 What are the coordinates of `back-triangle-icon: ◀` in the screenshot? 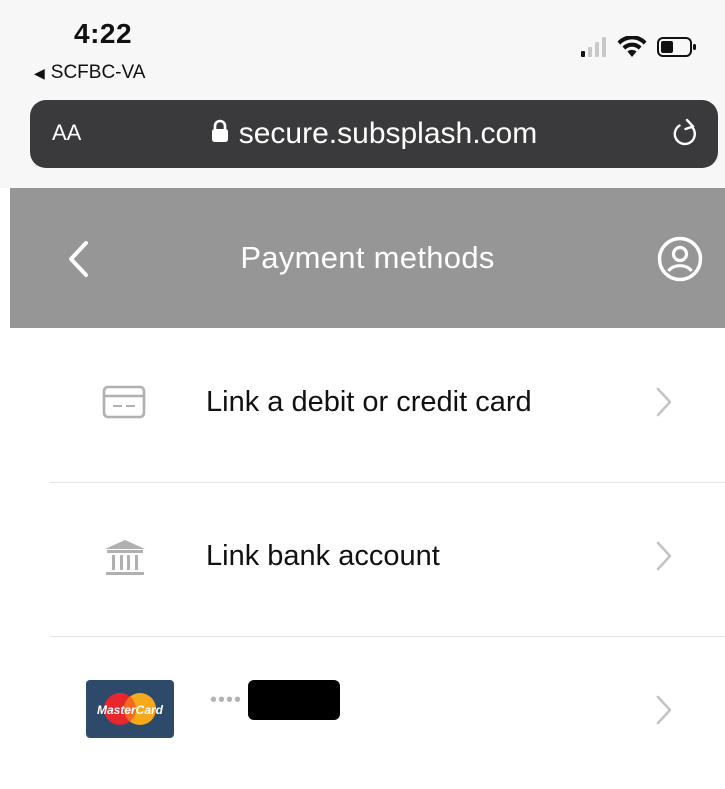 It's located at (39, 72).